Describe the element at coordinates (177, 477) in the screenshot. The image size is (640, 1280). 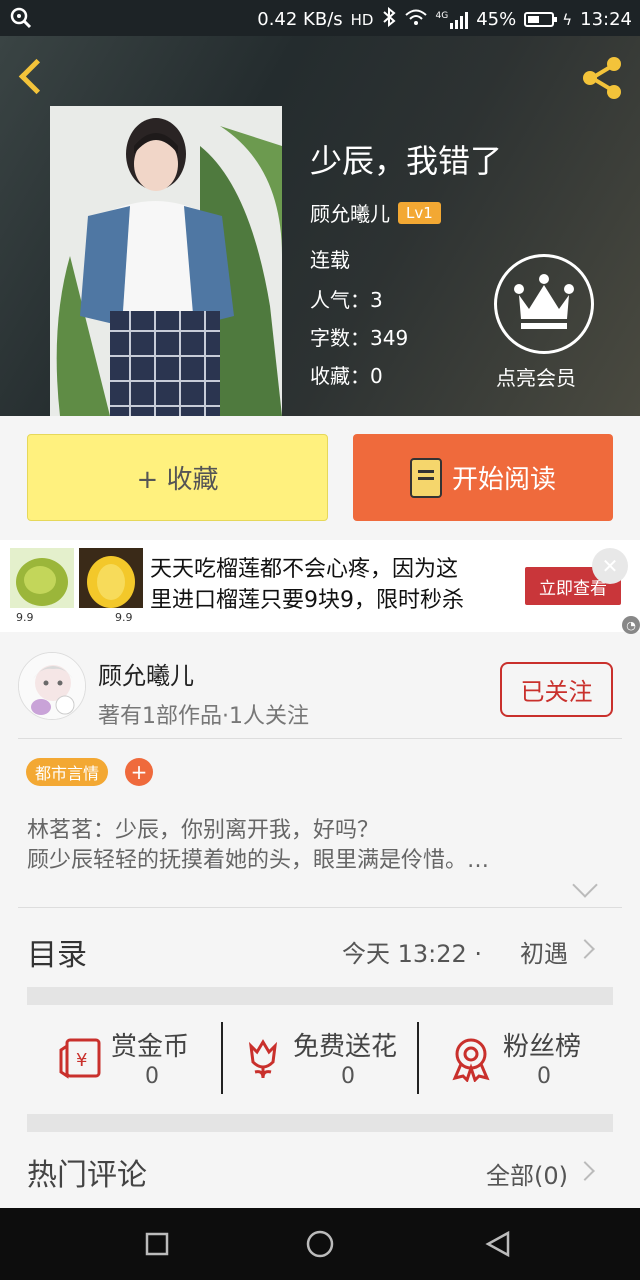
I see `add-favorite-button: + 收藏` at that location.